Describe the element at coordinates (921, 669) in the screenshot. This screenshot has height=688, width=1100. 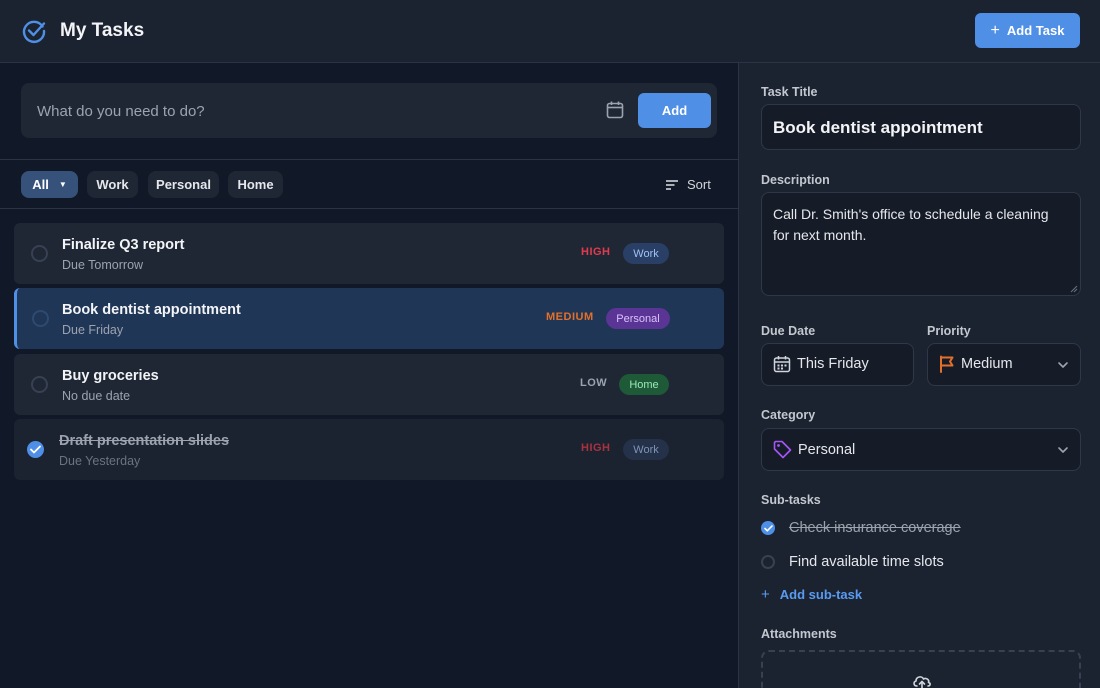
I see `attachment-dropzone` at that location.